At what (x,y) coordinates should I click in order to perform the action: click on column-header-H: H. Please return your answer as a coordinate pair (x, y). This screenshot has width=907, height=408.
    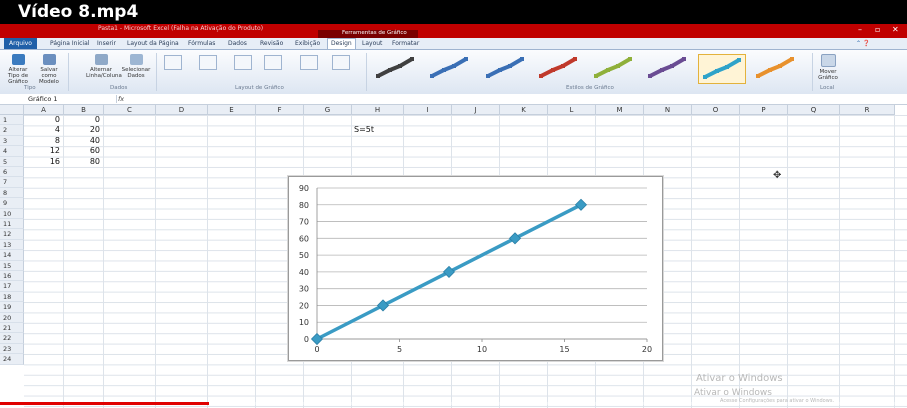
    Looking at the image, I should click on (378, 110).